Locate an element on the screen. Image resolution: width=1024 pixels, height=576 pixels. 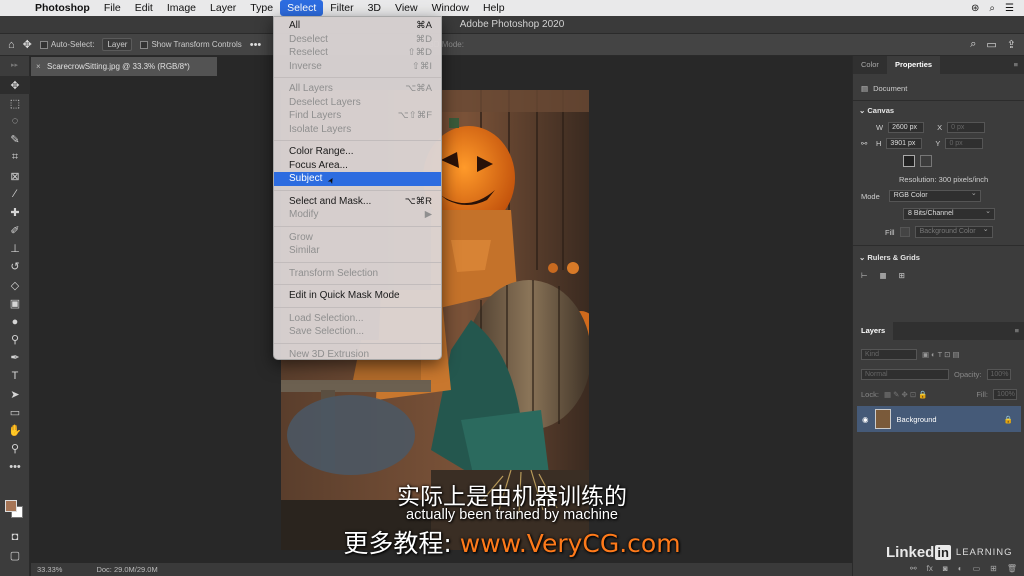
quick-selection-tool-icon: ✎ is located at coordinates (15, 140).